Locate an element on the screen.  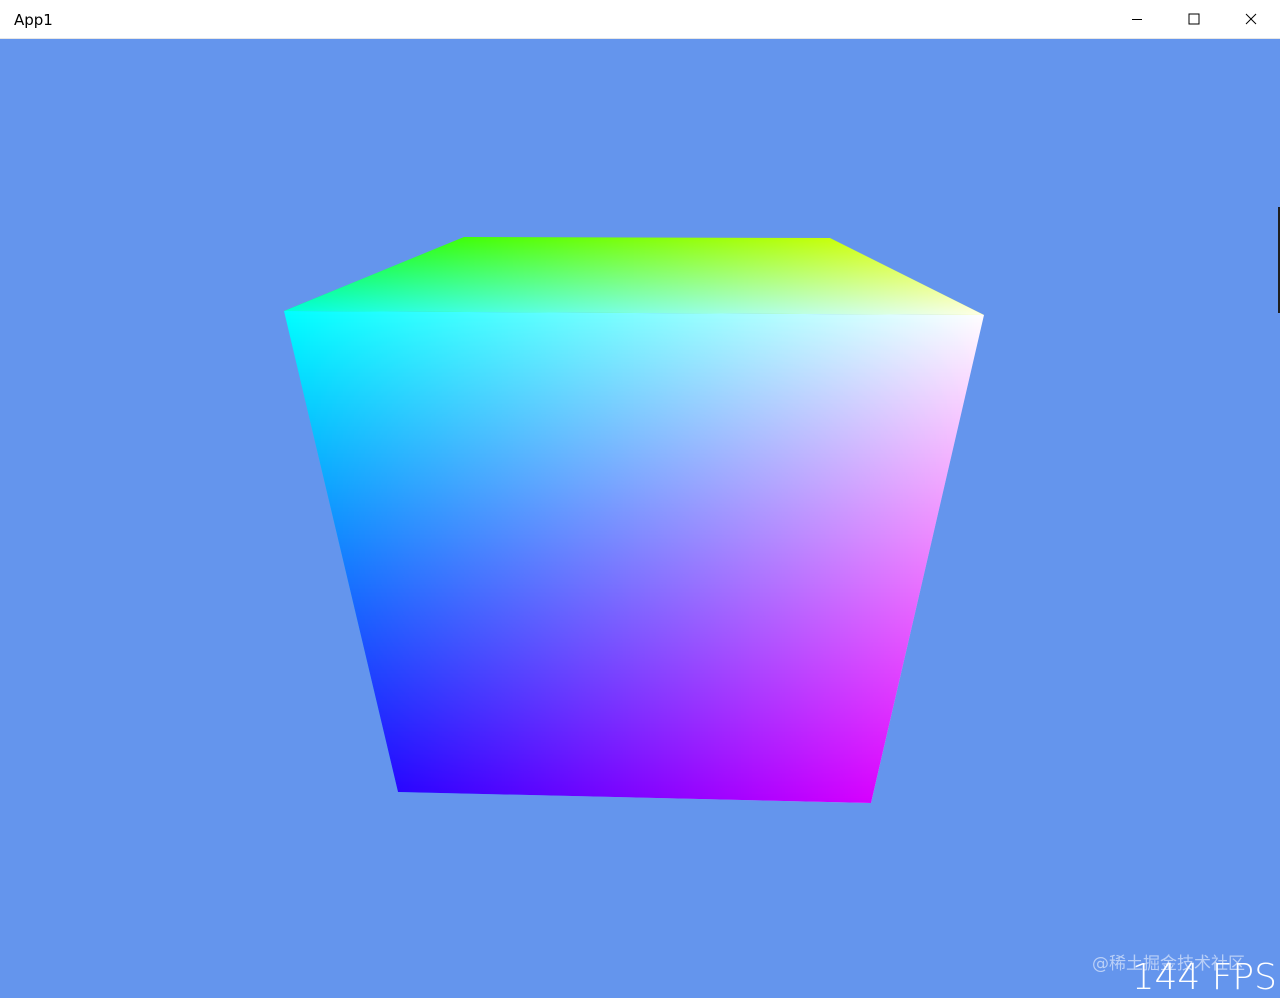
close-icon is located at coordinates (1250, 19).